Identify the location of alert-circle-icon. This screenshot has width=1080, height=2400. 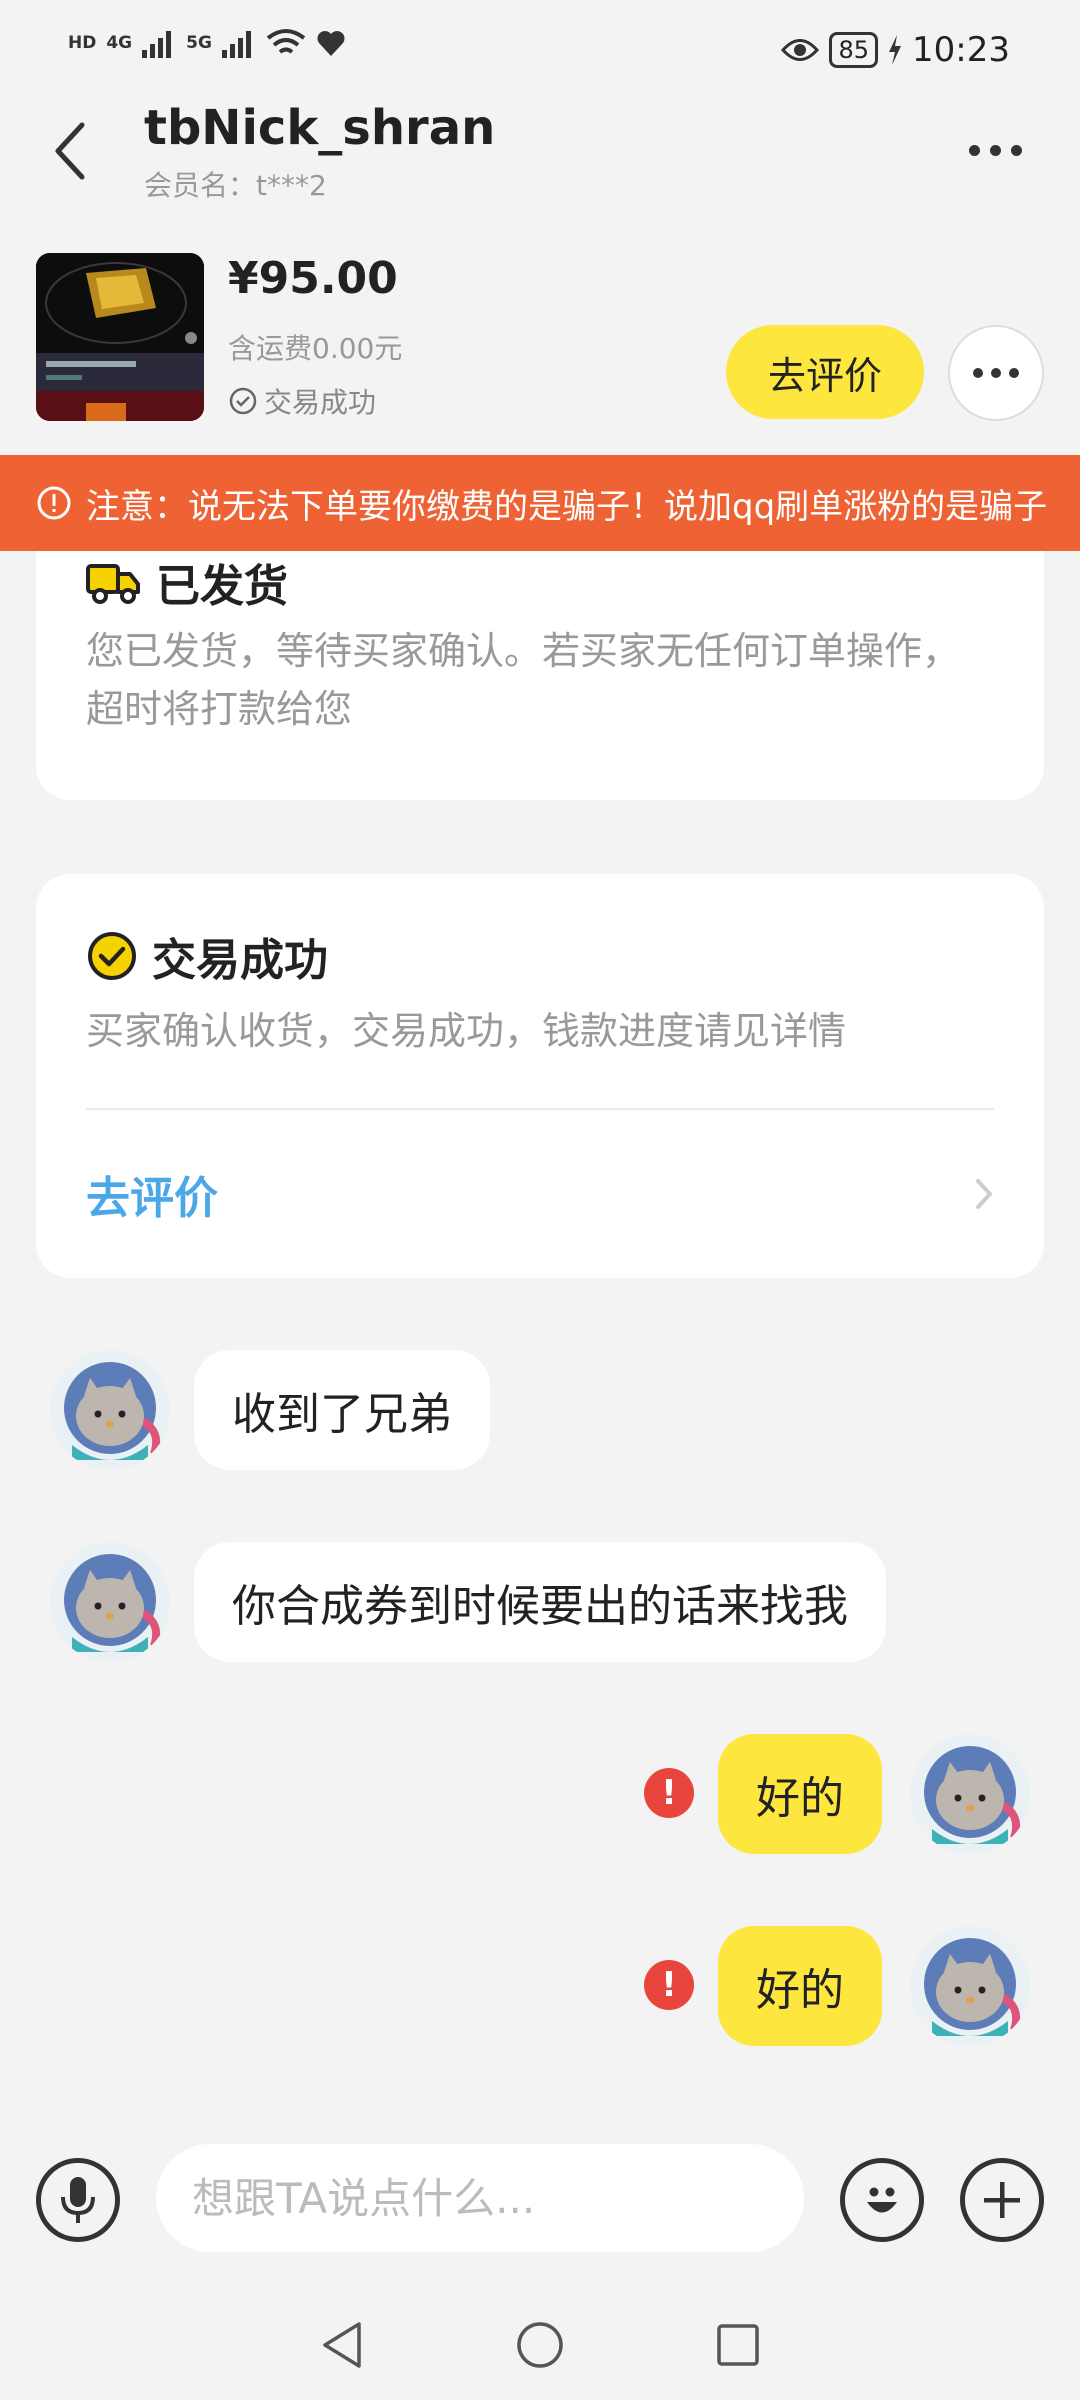
(54, 503).